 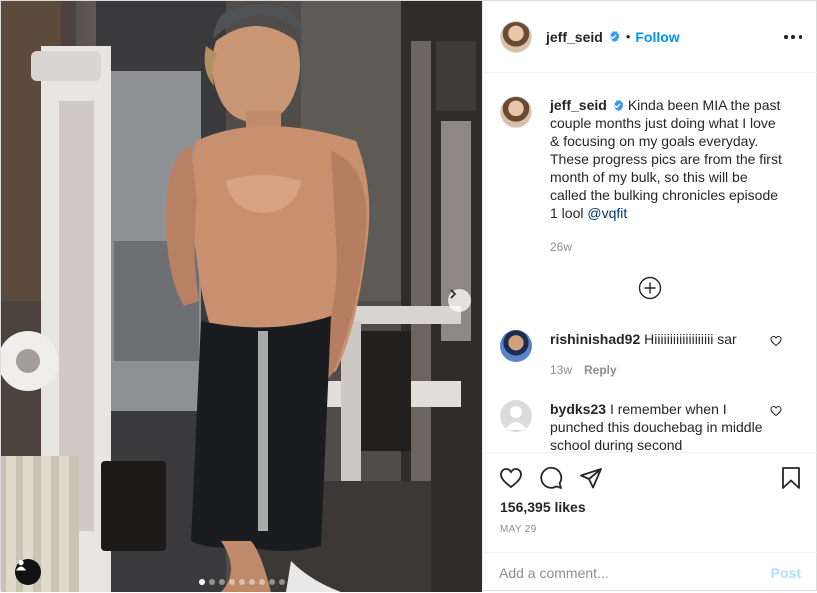 What do you see at coordinates (595, 339) in the screenshot?
I see `comment-username: rishinishad92` at bounding box center [595, 339].